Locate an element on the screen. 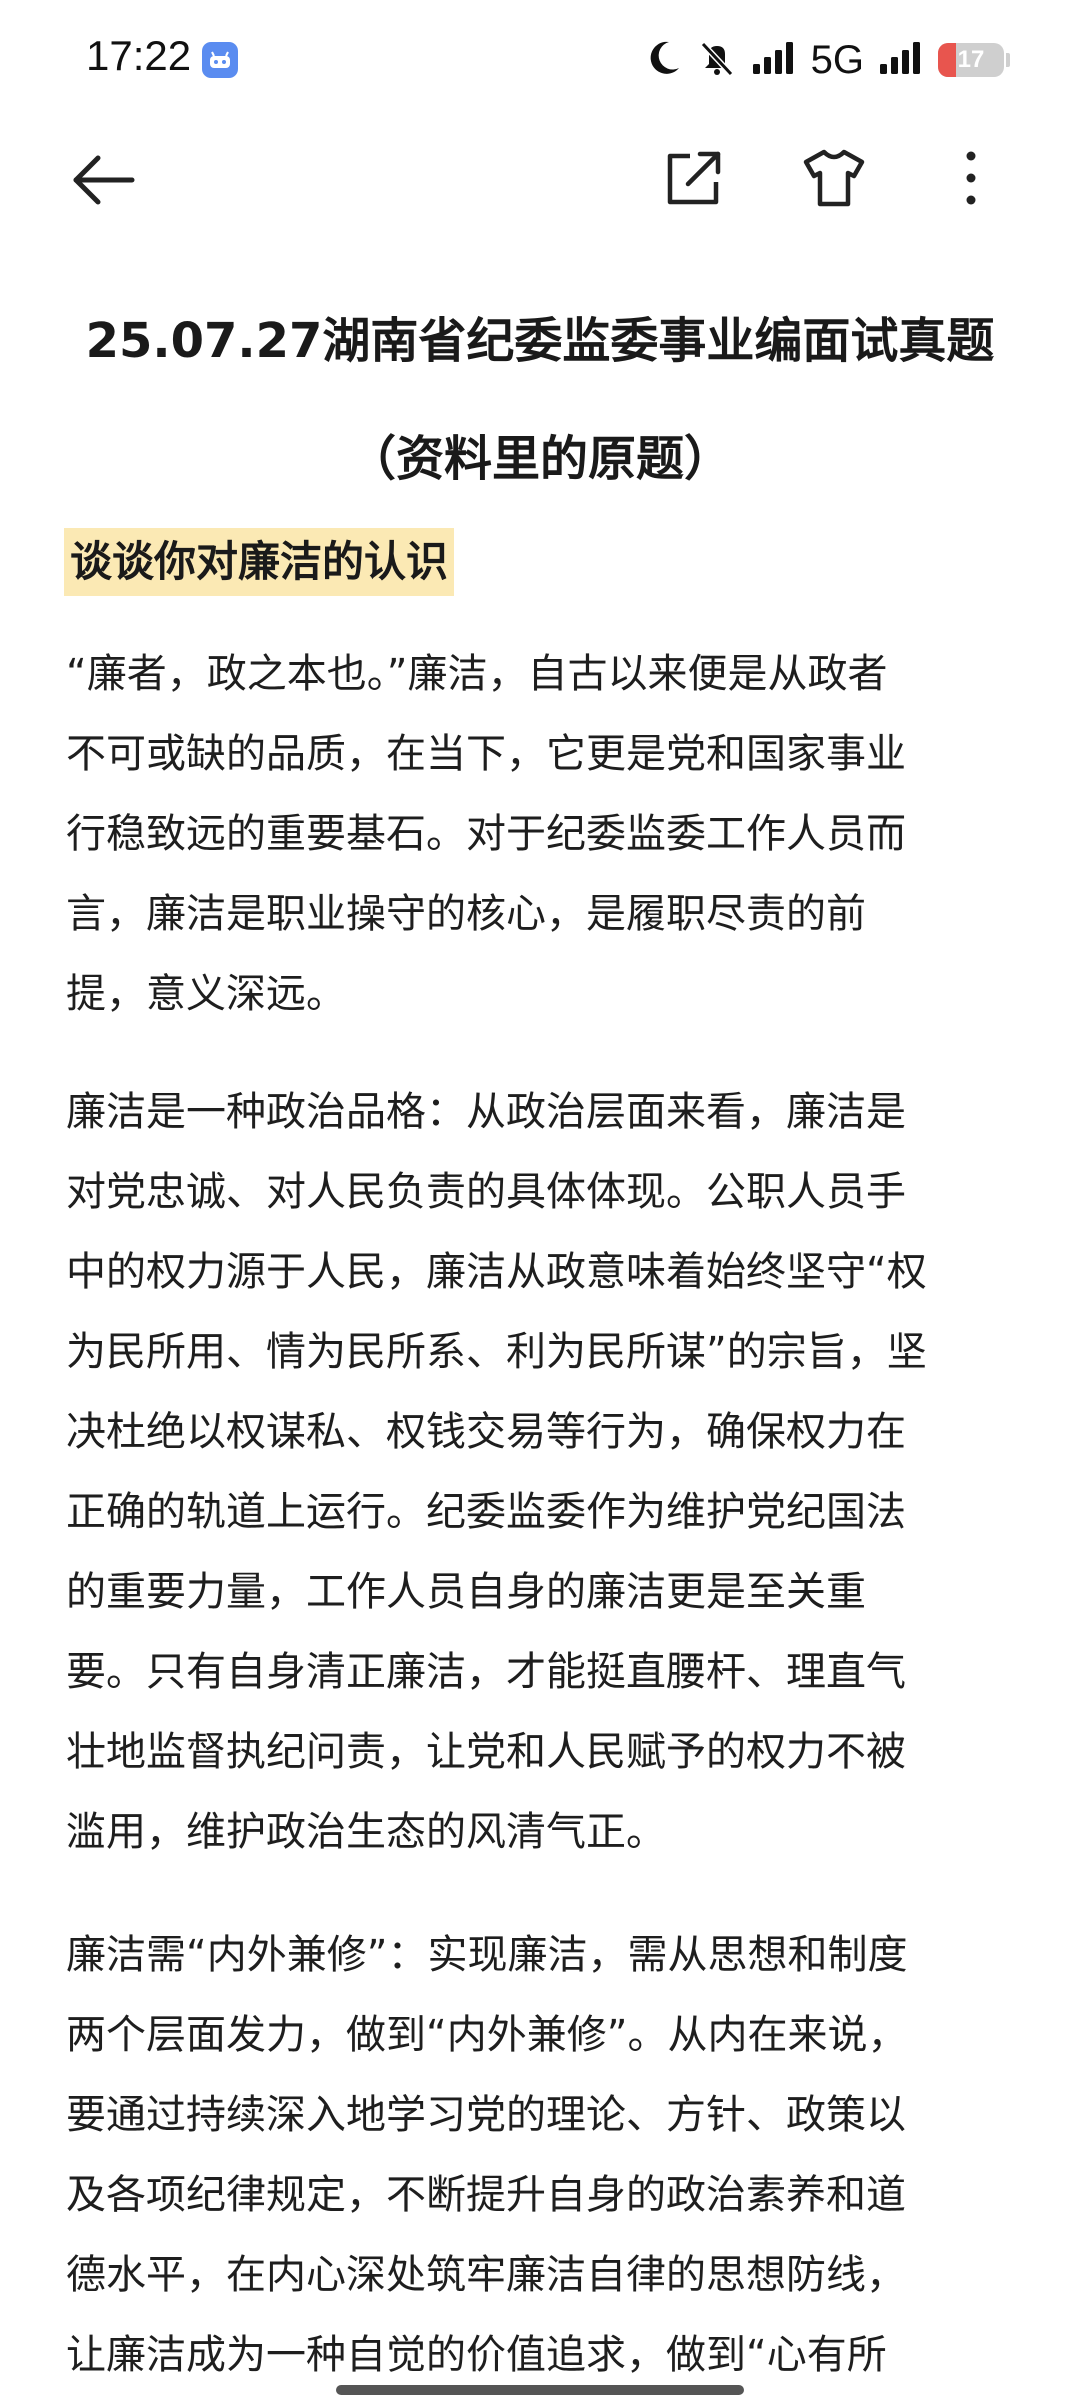  status-icons: 5G 17 is located at coordinates (828, 60).